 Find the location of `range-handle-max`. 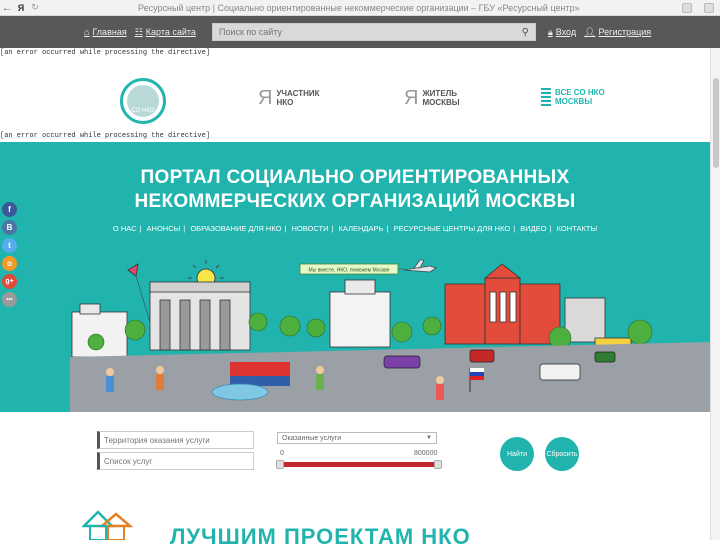

range-handle-max is located at coordinates (438, 464).